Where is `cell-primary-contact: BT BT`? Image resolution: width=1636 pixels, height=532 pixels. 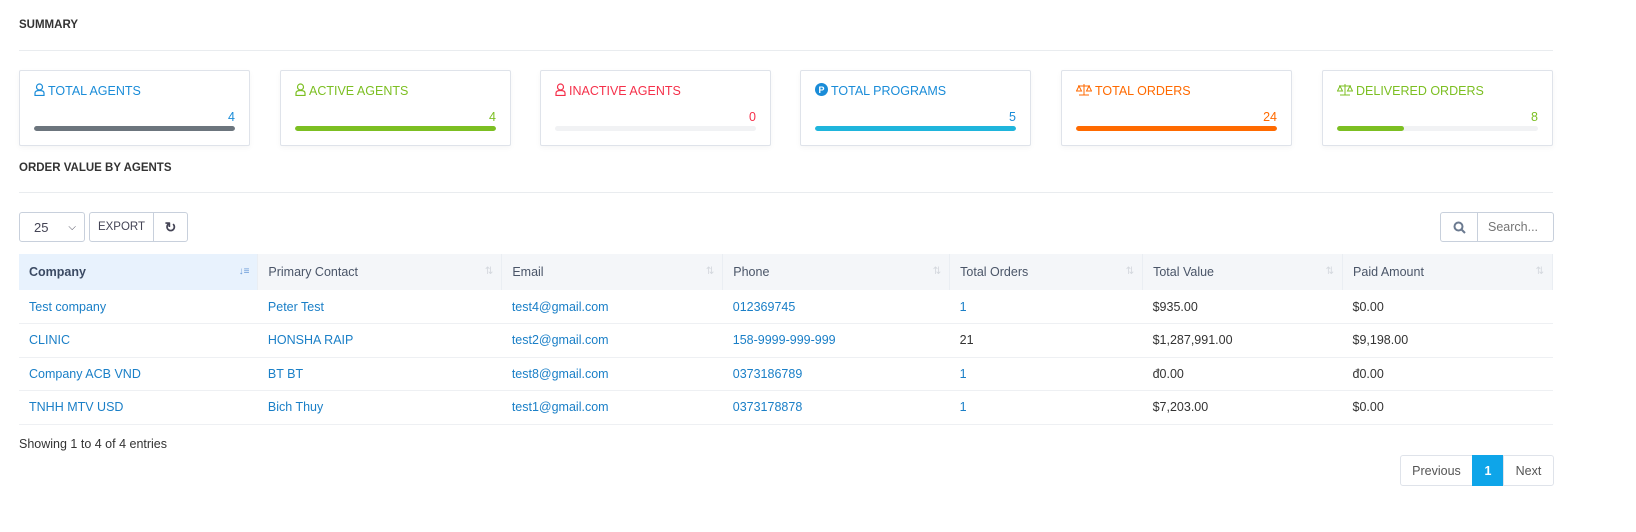 cell-primary-contact: BT BT is located at coordinates (379, 374).